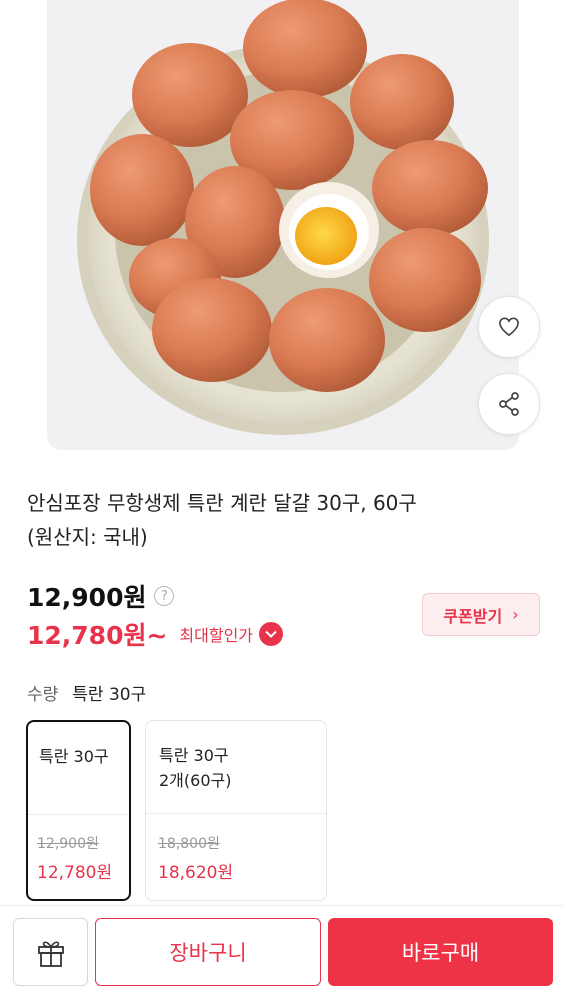 This screenshot has height=1000, width=563. I want to click on wishlist-button, so click(509, 327).